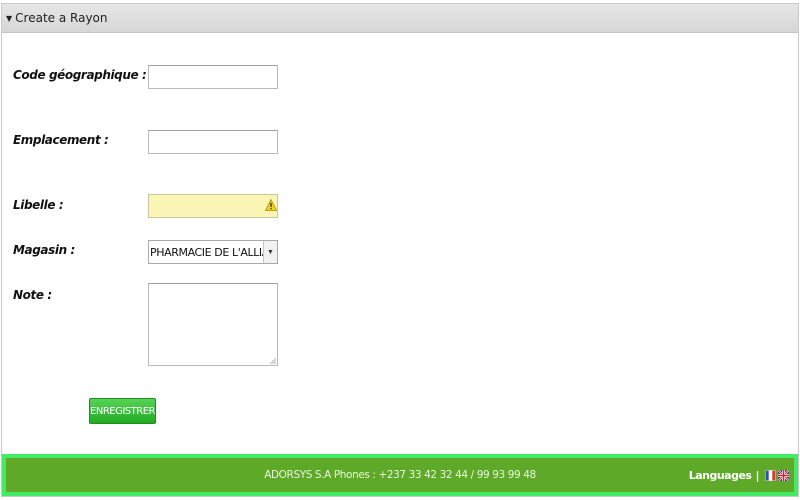  What do you see at coordinates (38, 205) in the screenshot?
I see `libelle-label: Libelle :` at bounding box center [38, 205].